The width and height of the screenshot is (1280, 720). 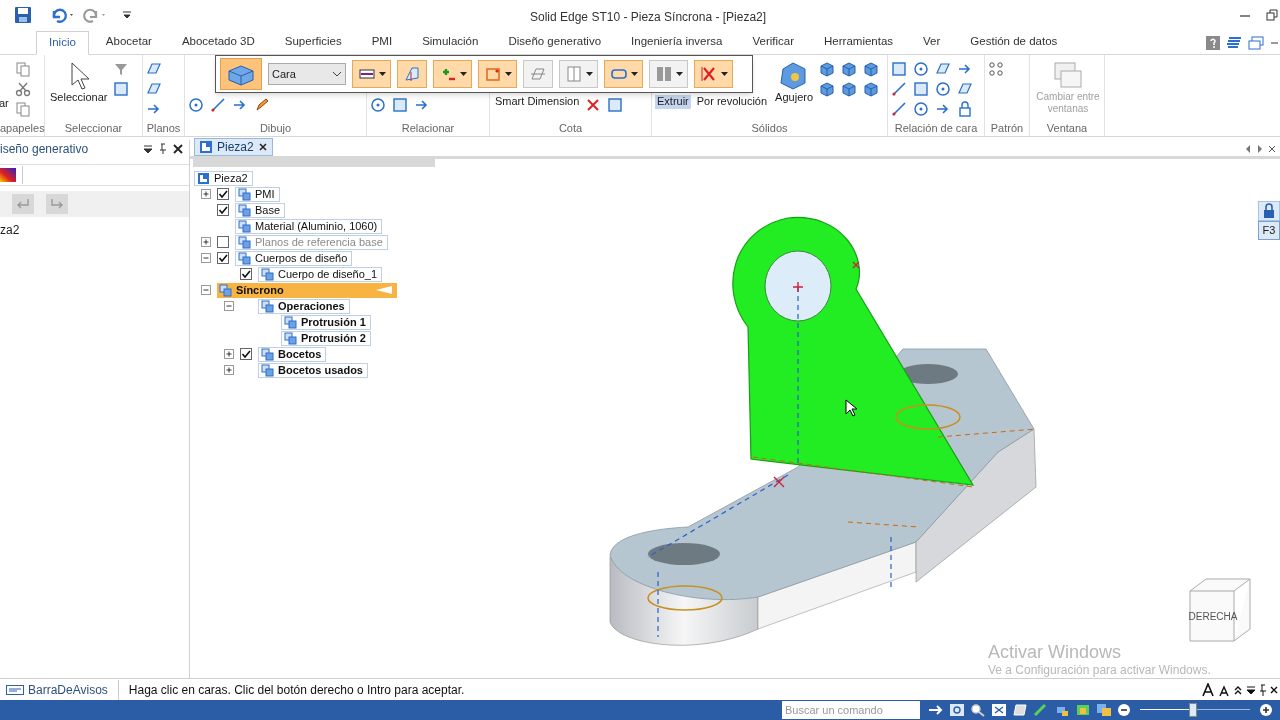 I want to click on tree-item: PMI, so click(x=257, y=194).